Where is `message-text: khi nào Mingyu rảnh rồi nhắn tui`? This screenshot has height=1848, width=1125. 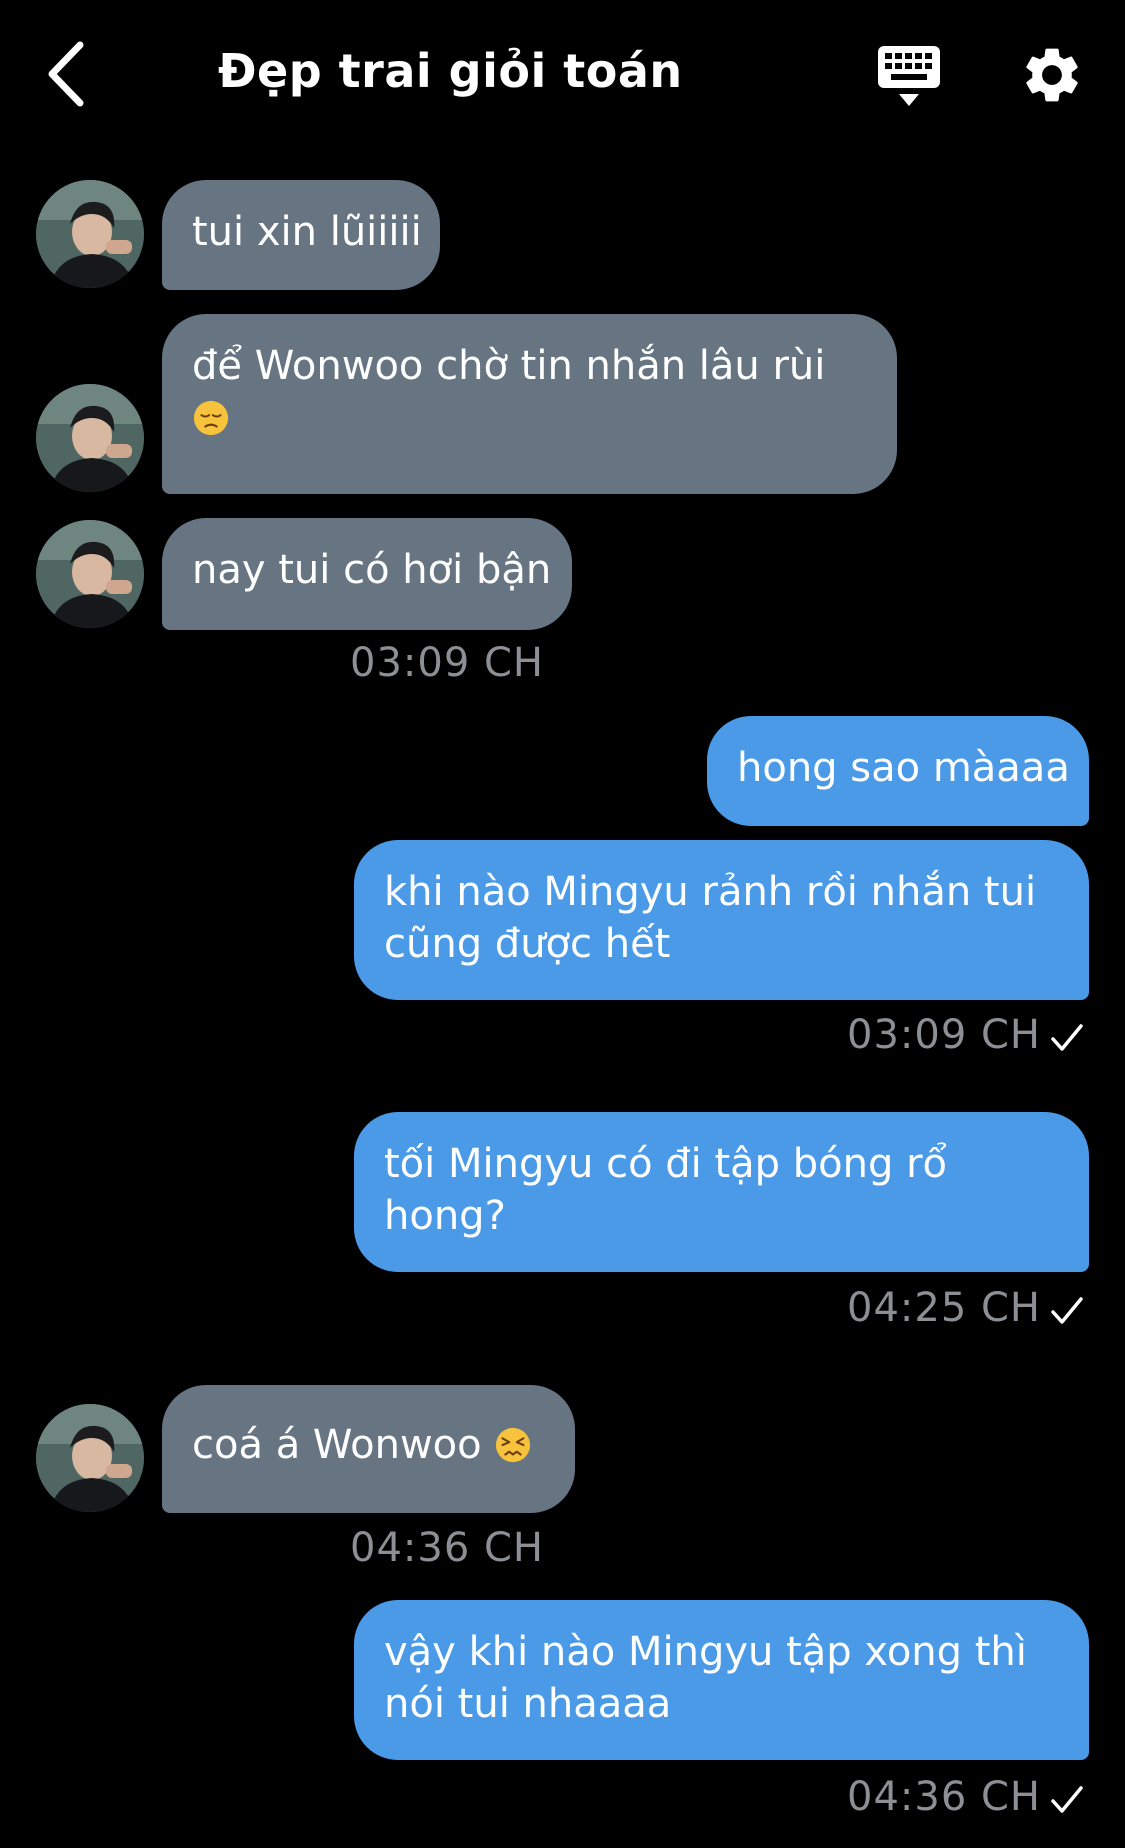
message-text: khi nào Mingyu rảnh rồi nhắn tui is located at coordinates (710, 892).